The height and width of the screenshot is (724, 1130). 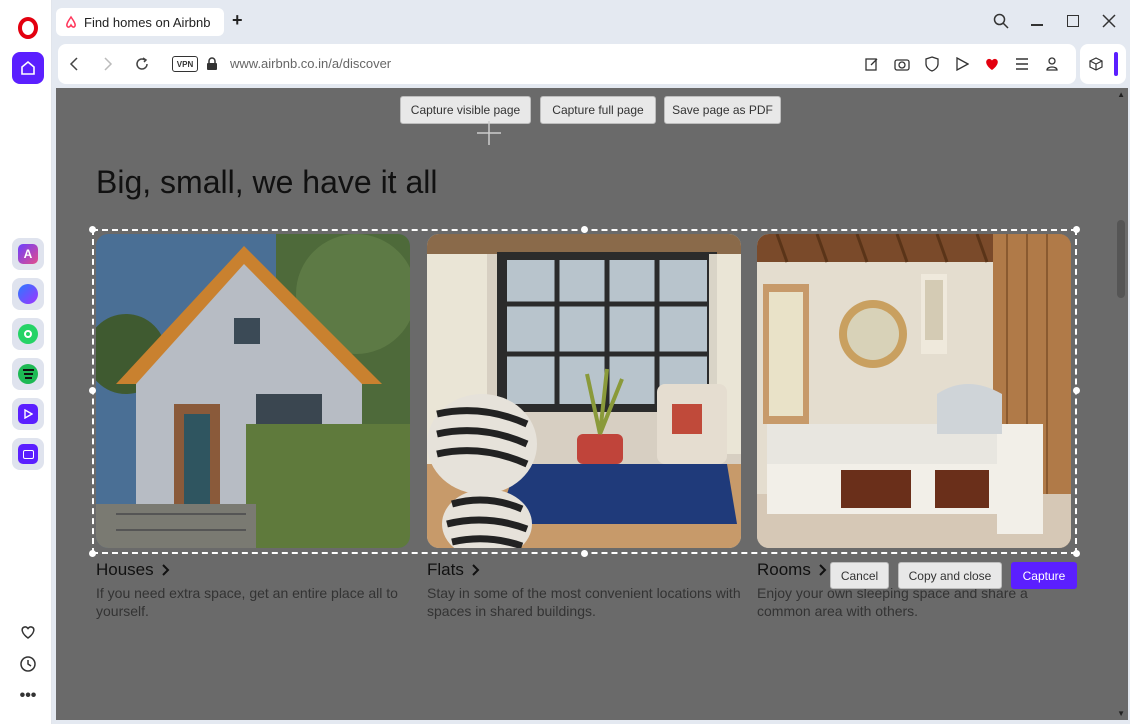 I want to click on spotify-icon, so click(x=28, y=374).